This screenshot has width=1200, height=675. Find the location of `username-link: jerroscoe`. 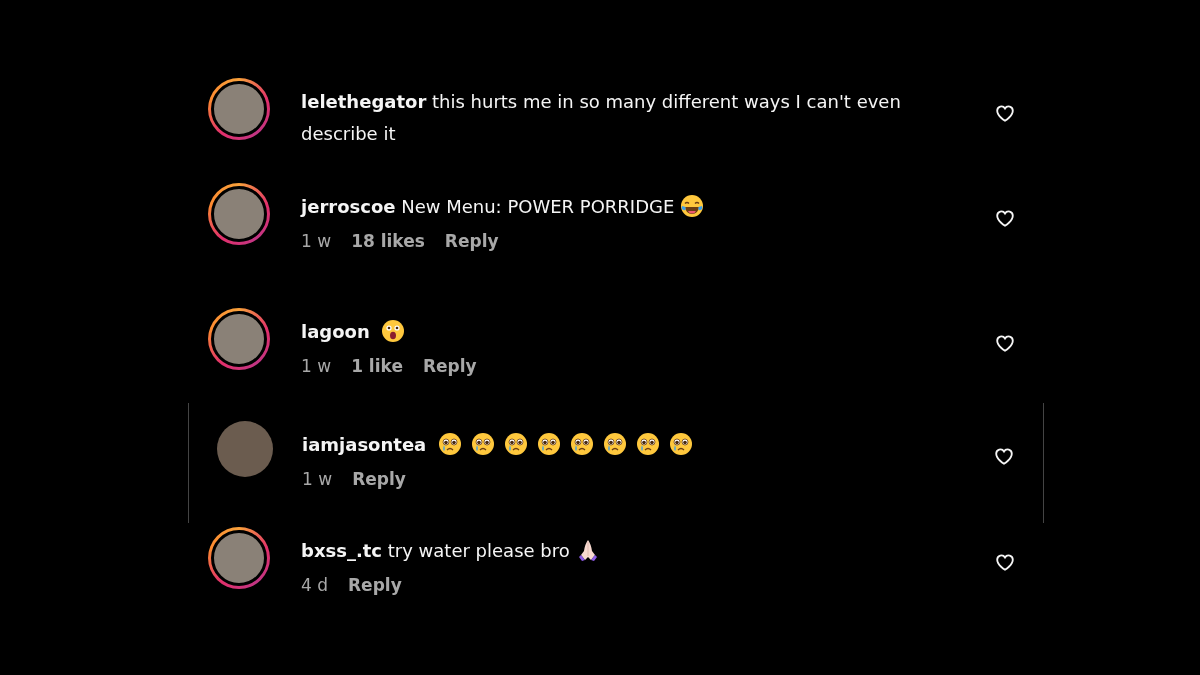

username-link: jerroscoe is located at coordinates (348, 206).